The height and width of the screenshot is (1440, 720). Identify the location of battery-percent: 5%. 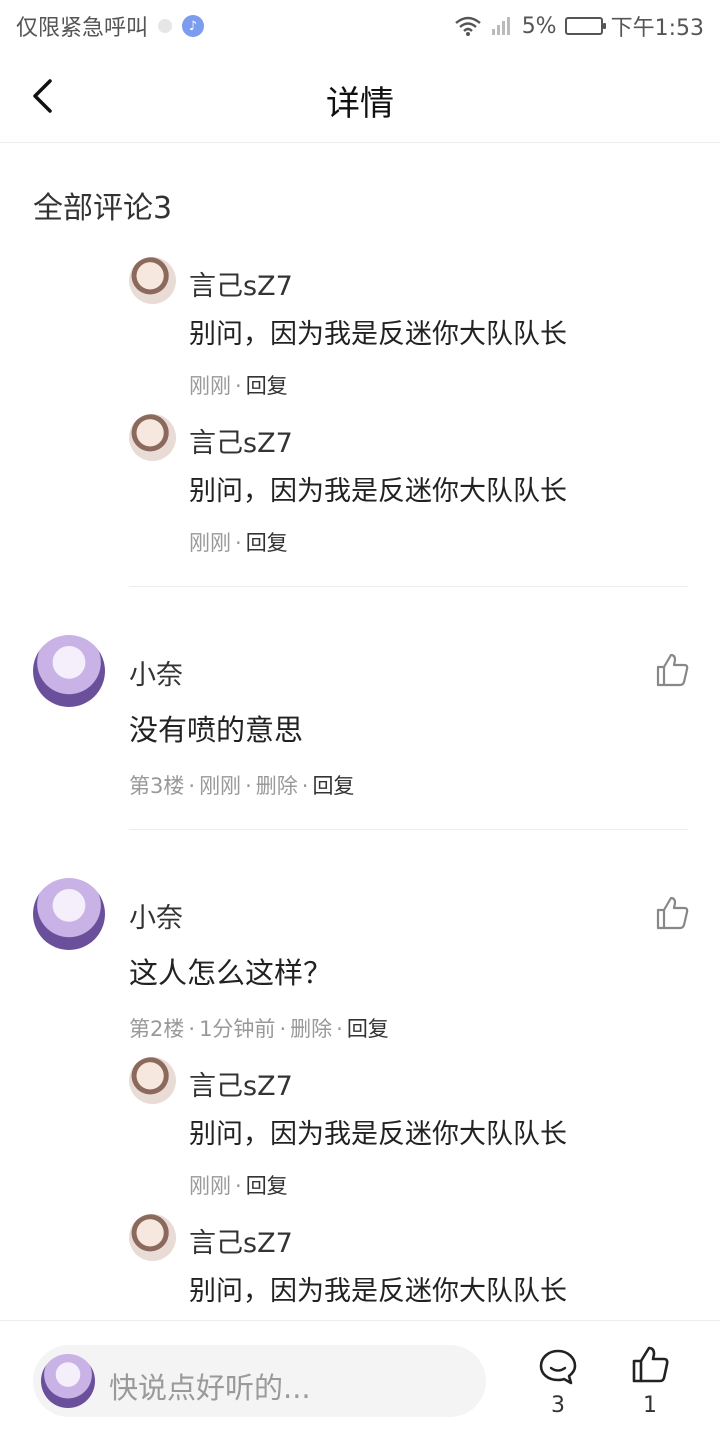
(539, 26).